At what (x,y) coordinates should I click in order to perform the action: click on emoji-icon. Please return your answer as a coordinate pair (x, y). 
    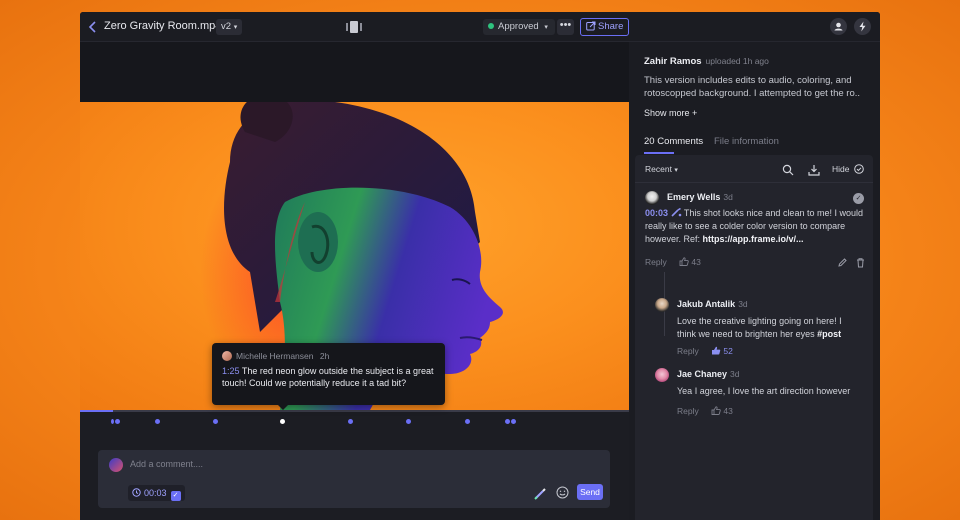
    Looking at the image, I should click on (562, 492).